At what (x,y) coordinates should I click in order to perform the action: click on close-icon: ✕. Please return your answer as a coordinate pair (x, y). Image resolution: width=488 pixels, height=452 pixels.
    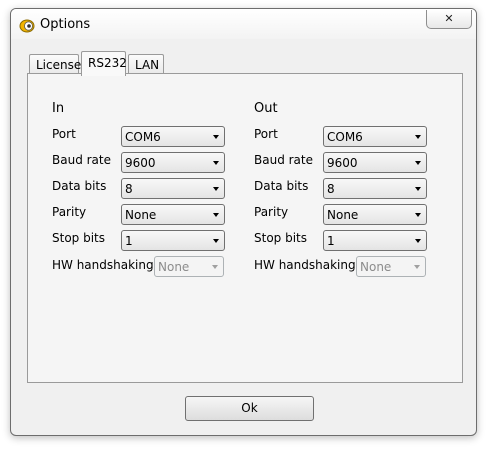
    Looking at the image, I should click on (449, 18).